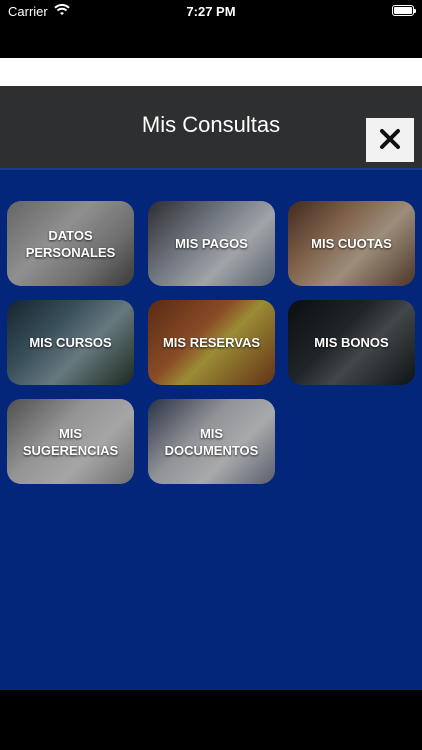 This screenshot has height=750, width=422. I want to click on tile-mis-reservas: MIS RESERVAS, so click(211, 342).